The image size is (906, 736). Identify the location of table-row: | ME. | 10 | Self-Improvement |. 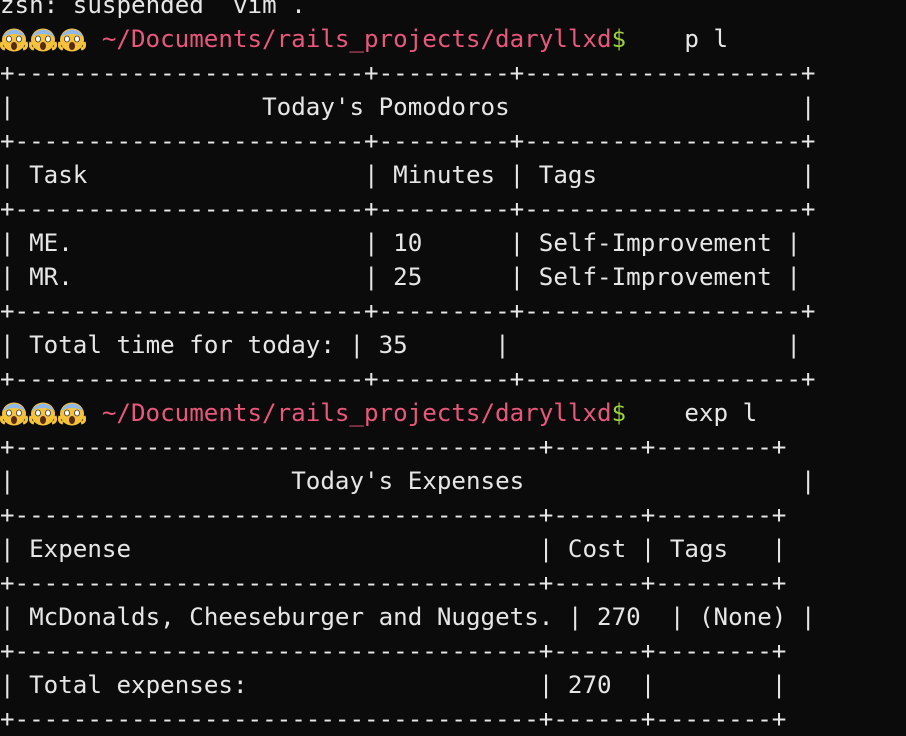
(400, 243).